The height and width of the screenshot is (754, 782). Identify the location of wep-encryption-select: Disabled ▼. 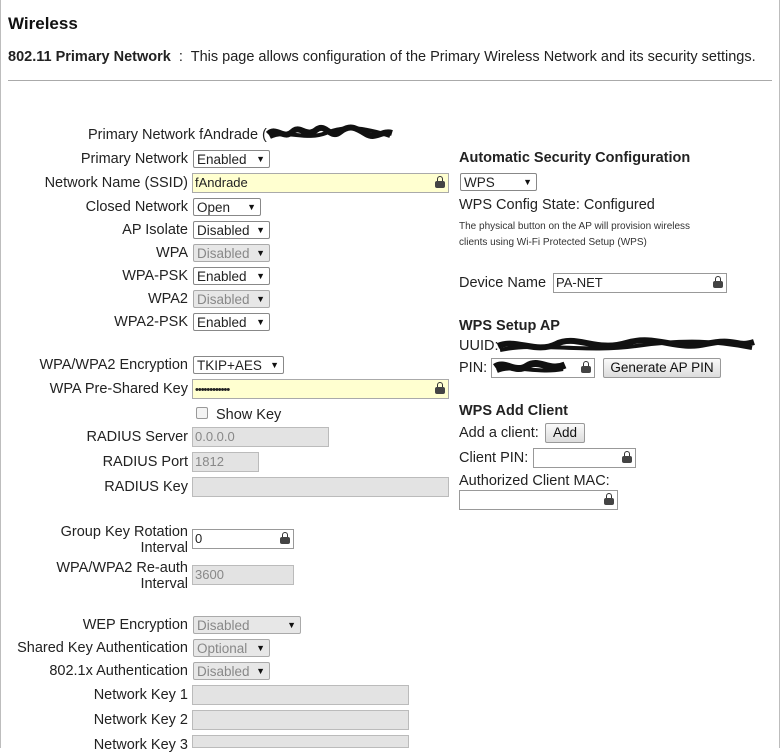
(247, 625).